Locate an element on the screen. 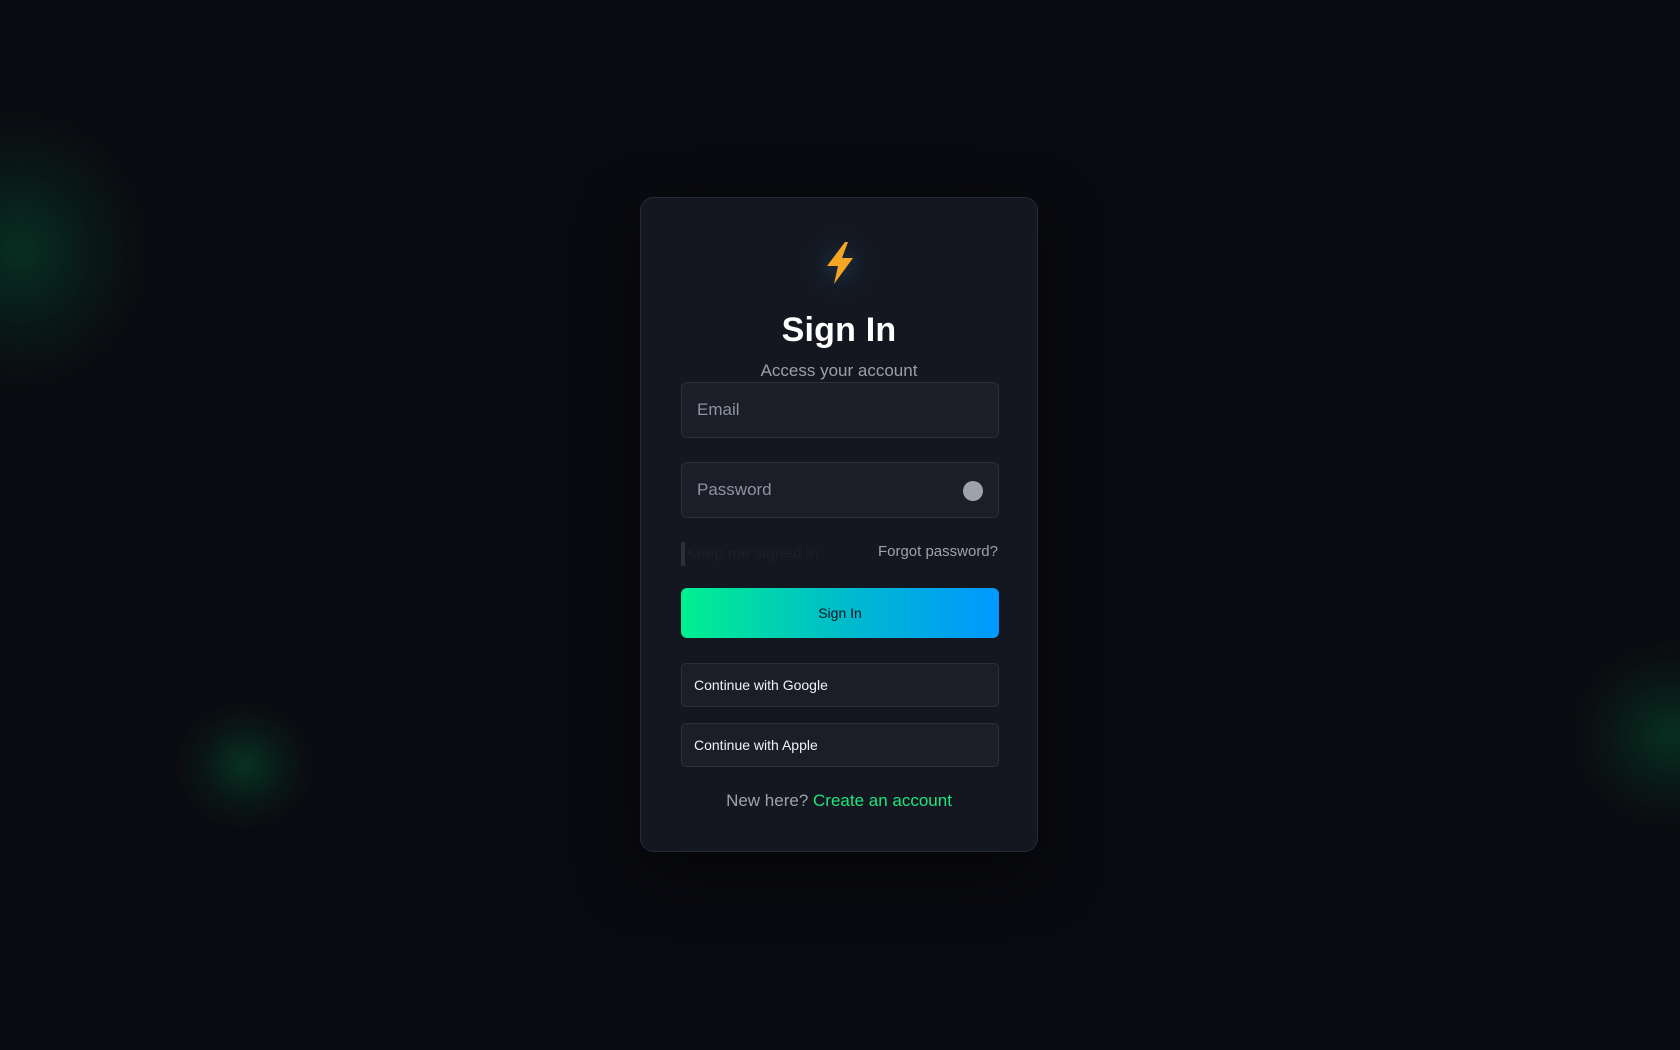  sign-in-button: Sign In is located at coordinates (840, 613).